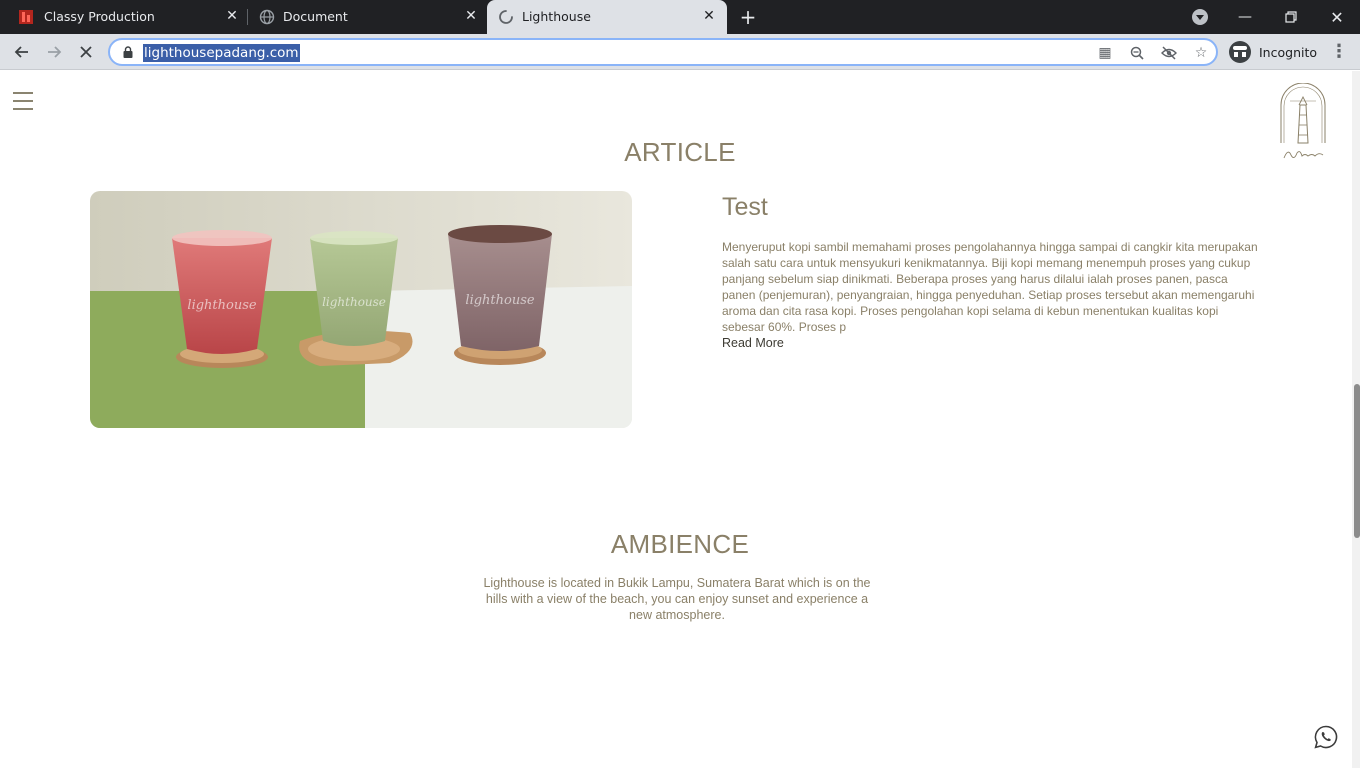 Image resolution: width=1360 pixels, height=768 pixels. Describe the element at coordinates (745, 207) in the screenshot. I see `article-title: Test` at that location.